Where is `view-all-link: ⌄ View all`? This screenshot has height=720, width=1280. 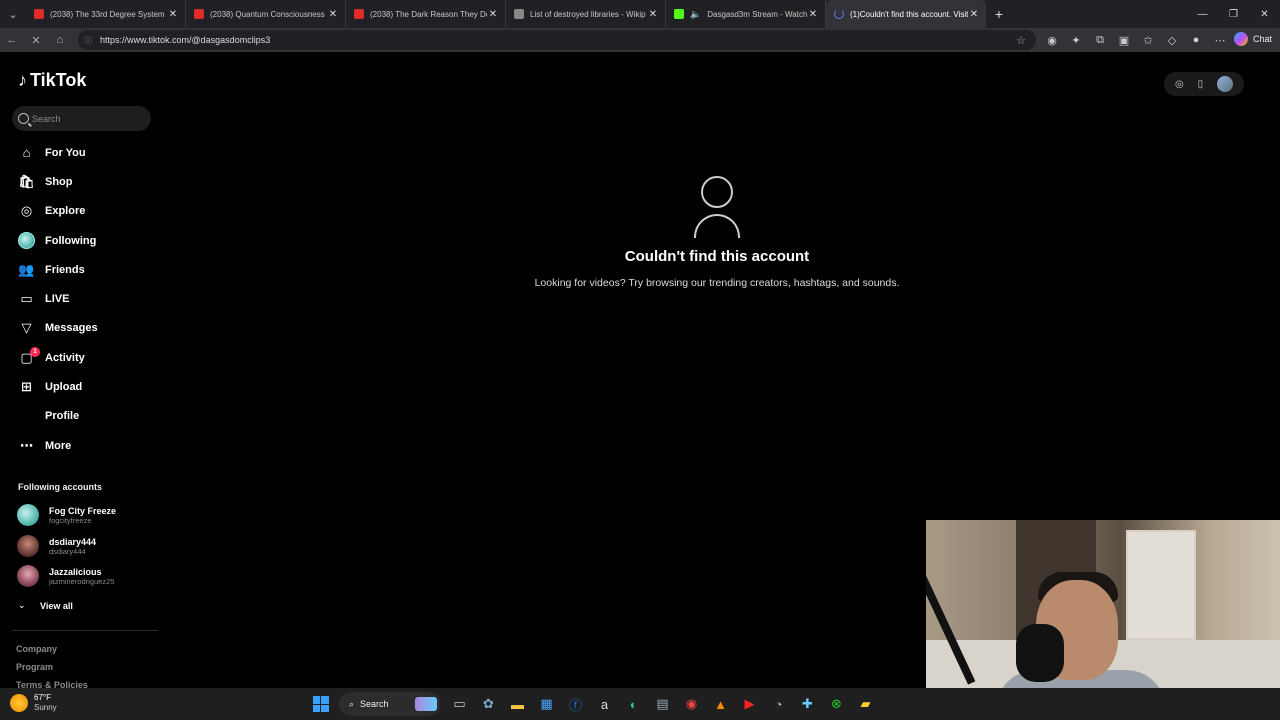 view-all-link: ⌄ View all is located at coordinates (45, 605).